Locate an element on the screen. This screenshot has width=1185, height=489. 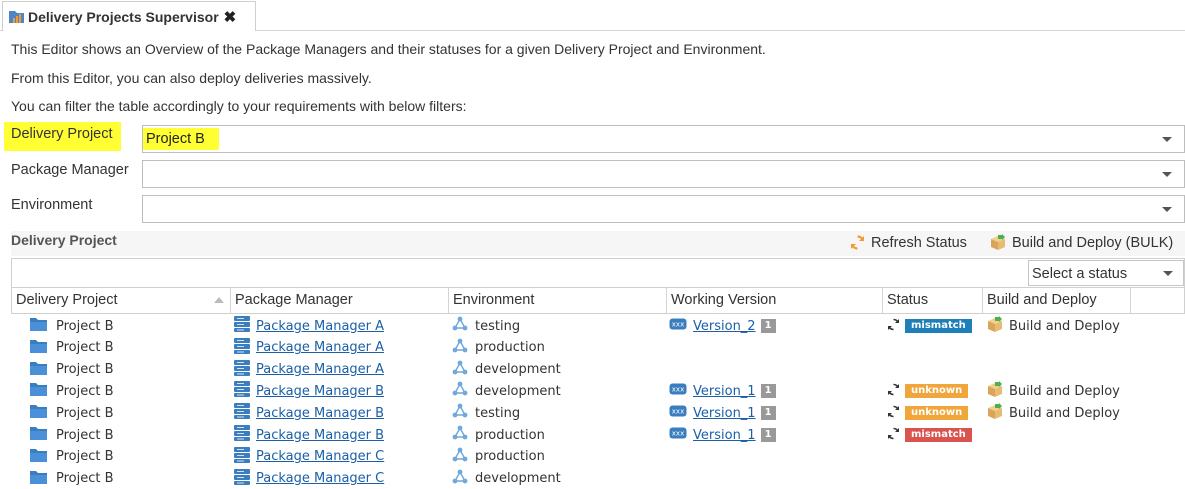
environment-cell: testing is located at coordinates (557, 326).